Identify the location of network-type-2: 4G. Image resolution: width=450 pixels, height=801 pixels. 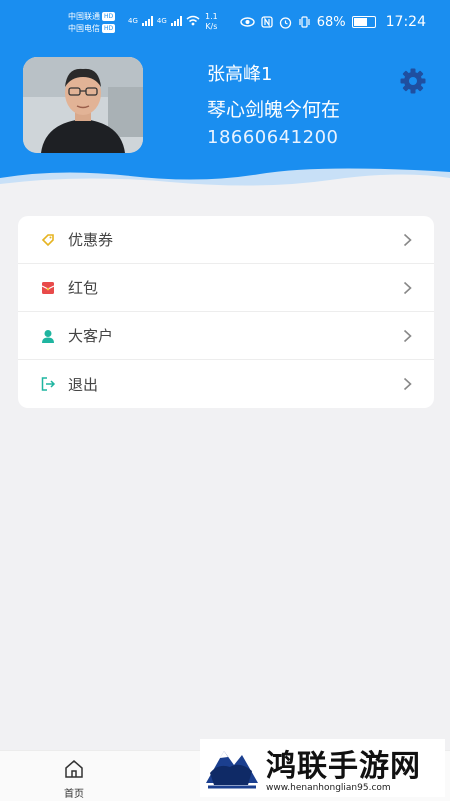
(161, 20).